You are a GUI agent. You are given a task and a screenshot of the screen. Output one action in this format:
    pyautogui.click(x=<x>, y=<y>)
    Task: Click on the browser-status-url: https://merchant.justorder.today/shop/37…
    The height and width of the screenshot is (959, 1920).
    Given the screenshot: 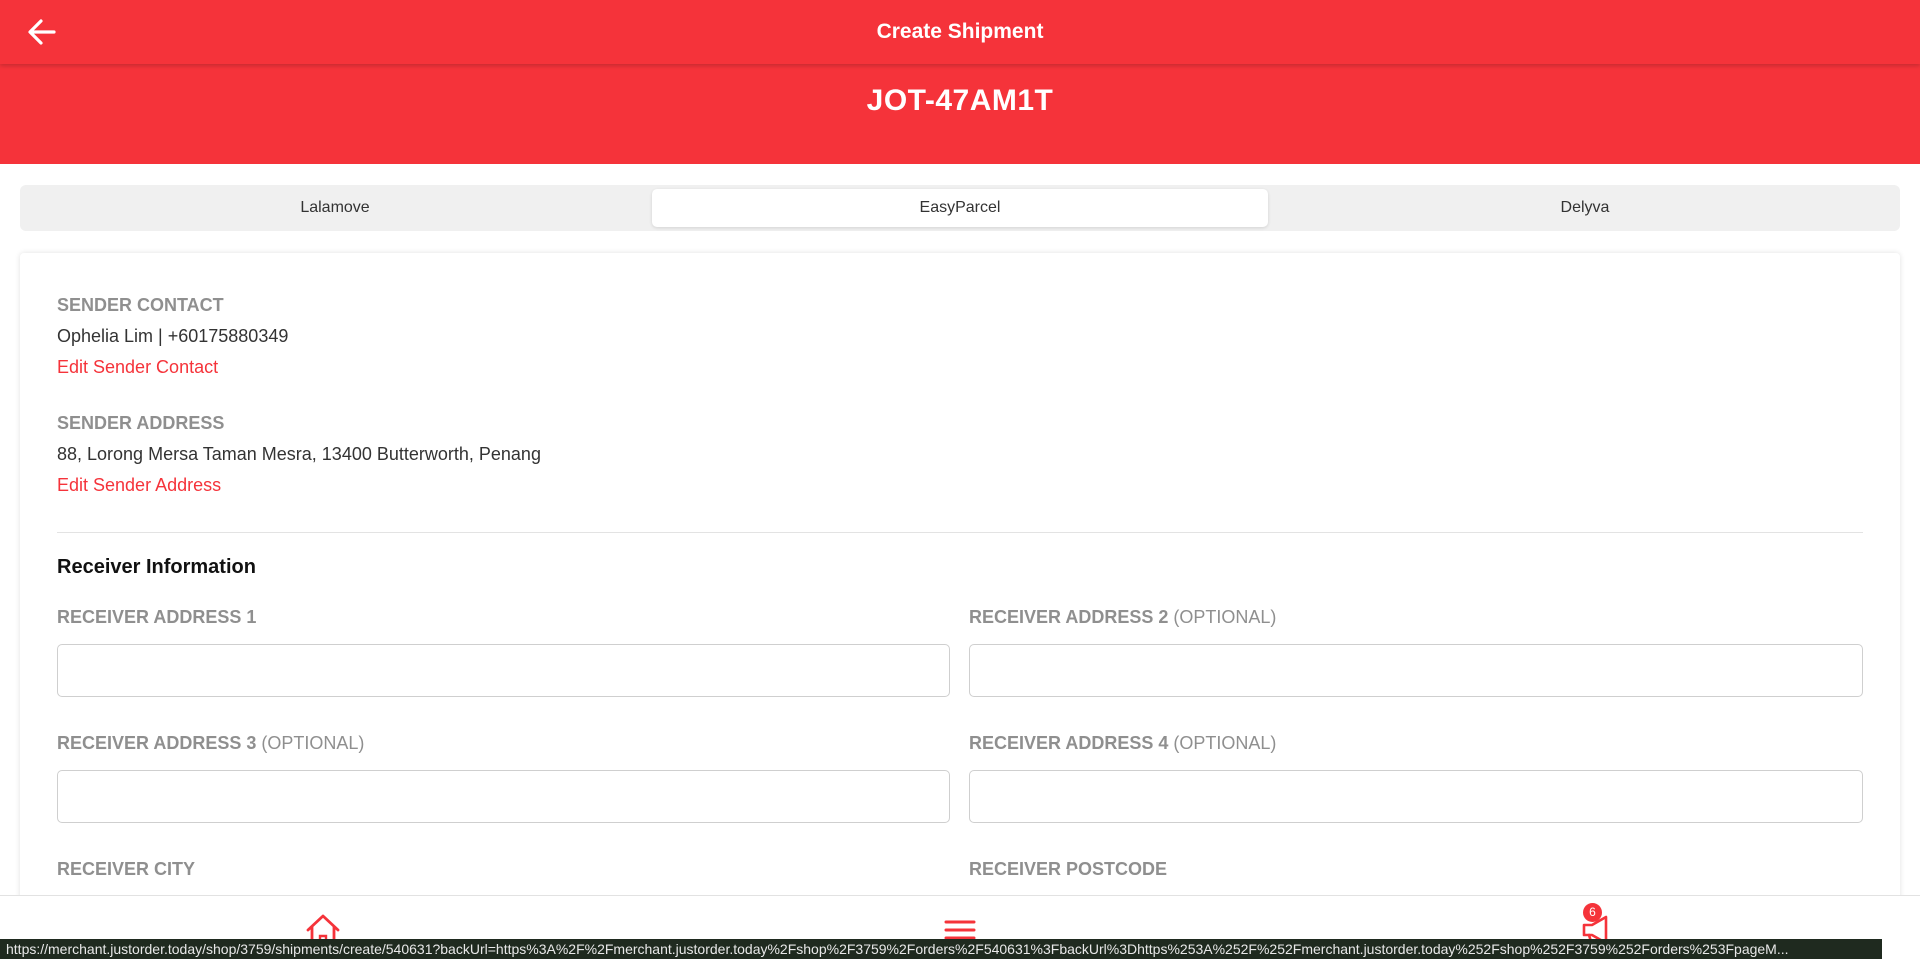 What is the action you would take?
    pyautogui.click(x=941, y=949)
    